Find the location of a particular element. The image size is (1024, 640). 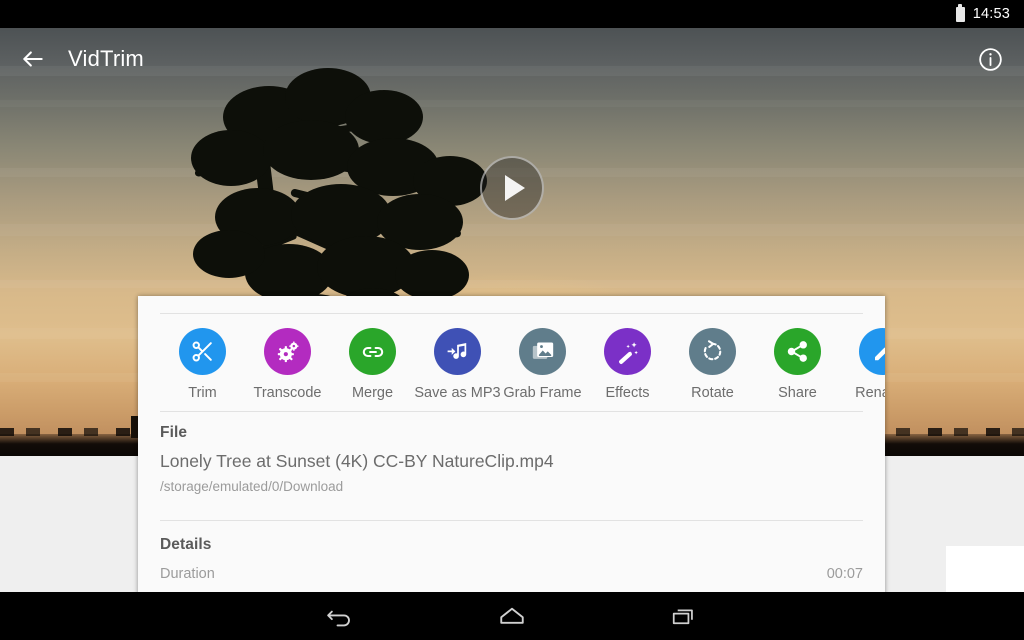

status-bar-right: 14:53 is located at coordinates (982, 12).